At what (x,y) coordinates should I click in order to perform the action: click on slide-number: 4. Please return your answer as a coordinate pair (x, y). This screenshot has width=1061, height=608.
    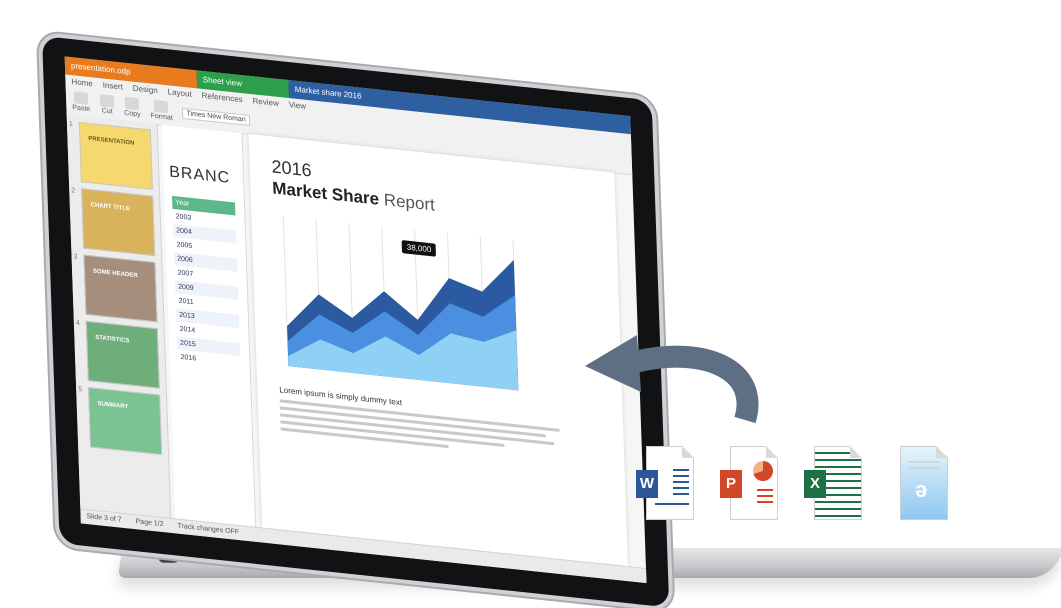
    Looking at the image, I should click on (77, 323).